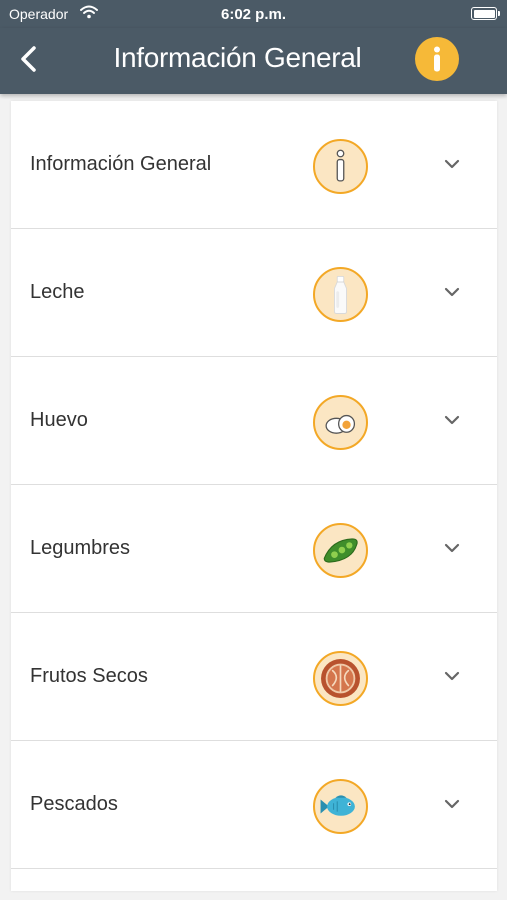 Image resolution: width=507 pixels, height=900 pixels. Describe the element at coordinates (89, 676) in the screenshot. I see `list-item-label: Frutos Secos` at that location.